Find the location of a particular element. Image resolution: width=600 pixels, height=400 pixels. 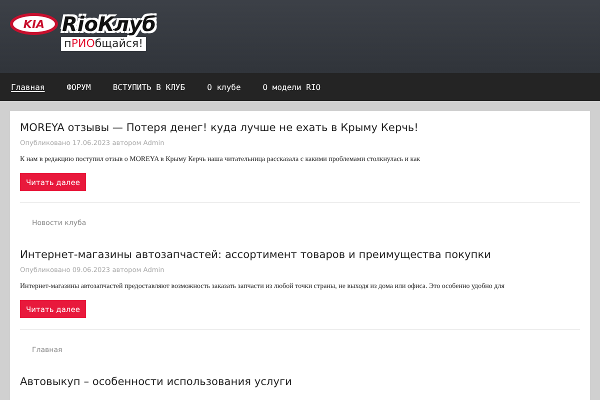

logo-name: RioКлуб is located at coordinates (109, 24).